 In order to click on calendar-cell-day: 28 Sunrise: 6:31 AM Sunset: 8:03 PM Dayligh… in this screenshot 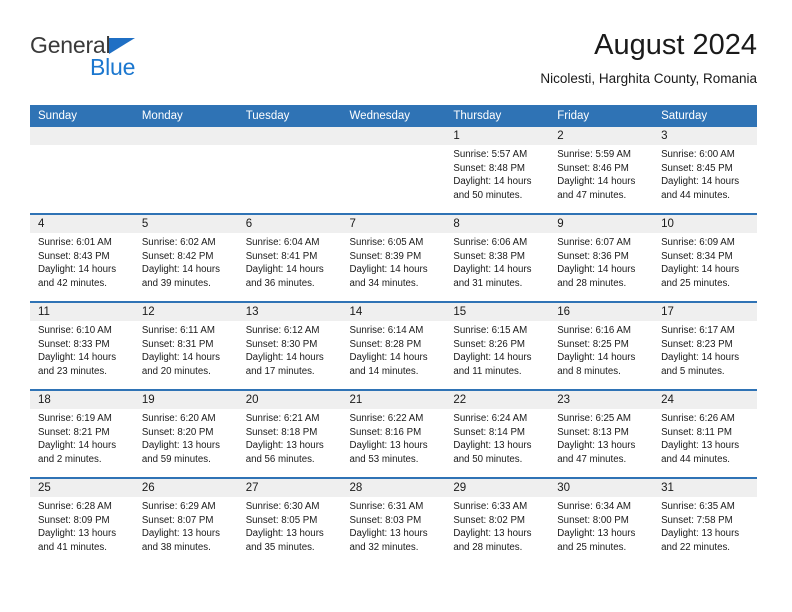, I will do `click(393, 521)`.